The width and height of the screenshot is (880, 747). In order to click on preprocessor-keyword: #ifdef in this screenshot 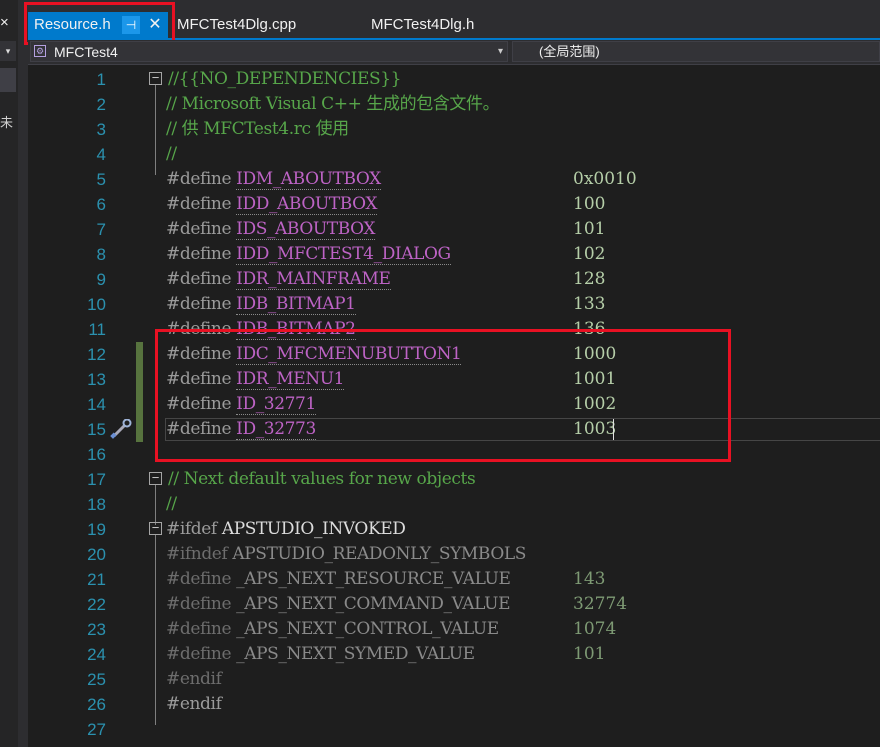, I will do `click(191, 529)`.